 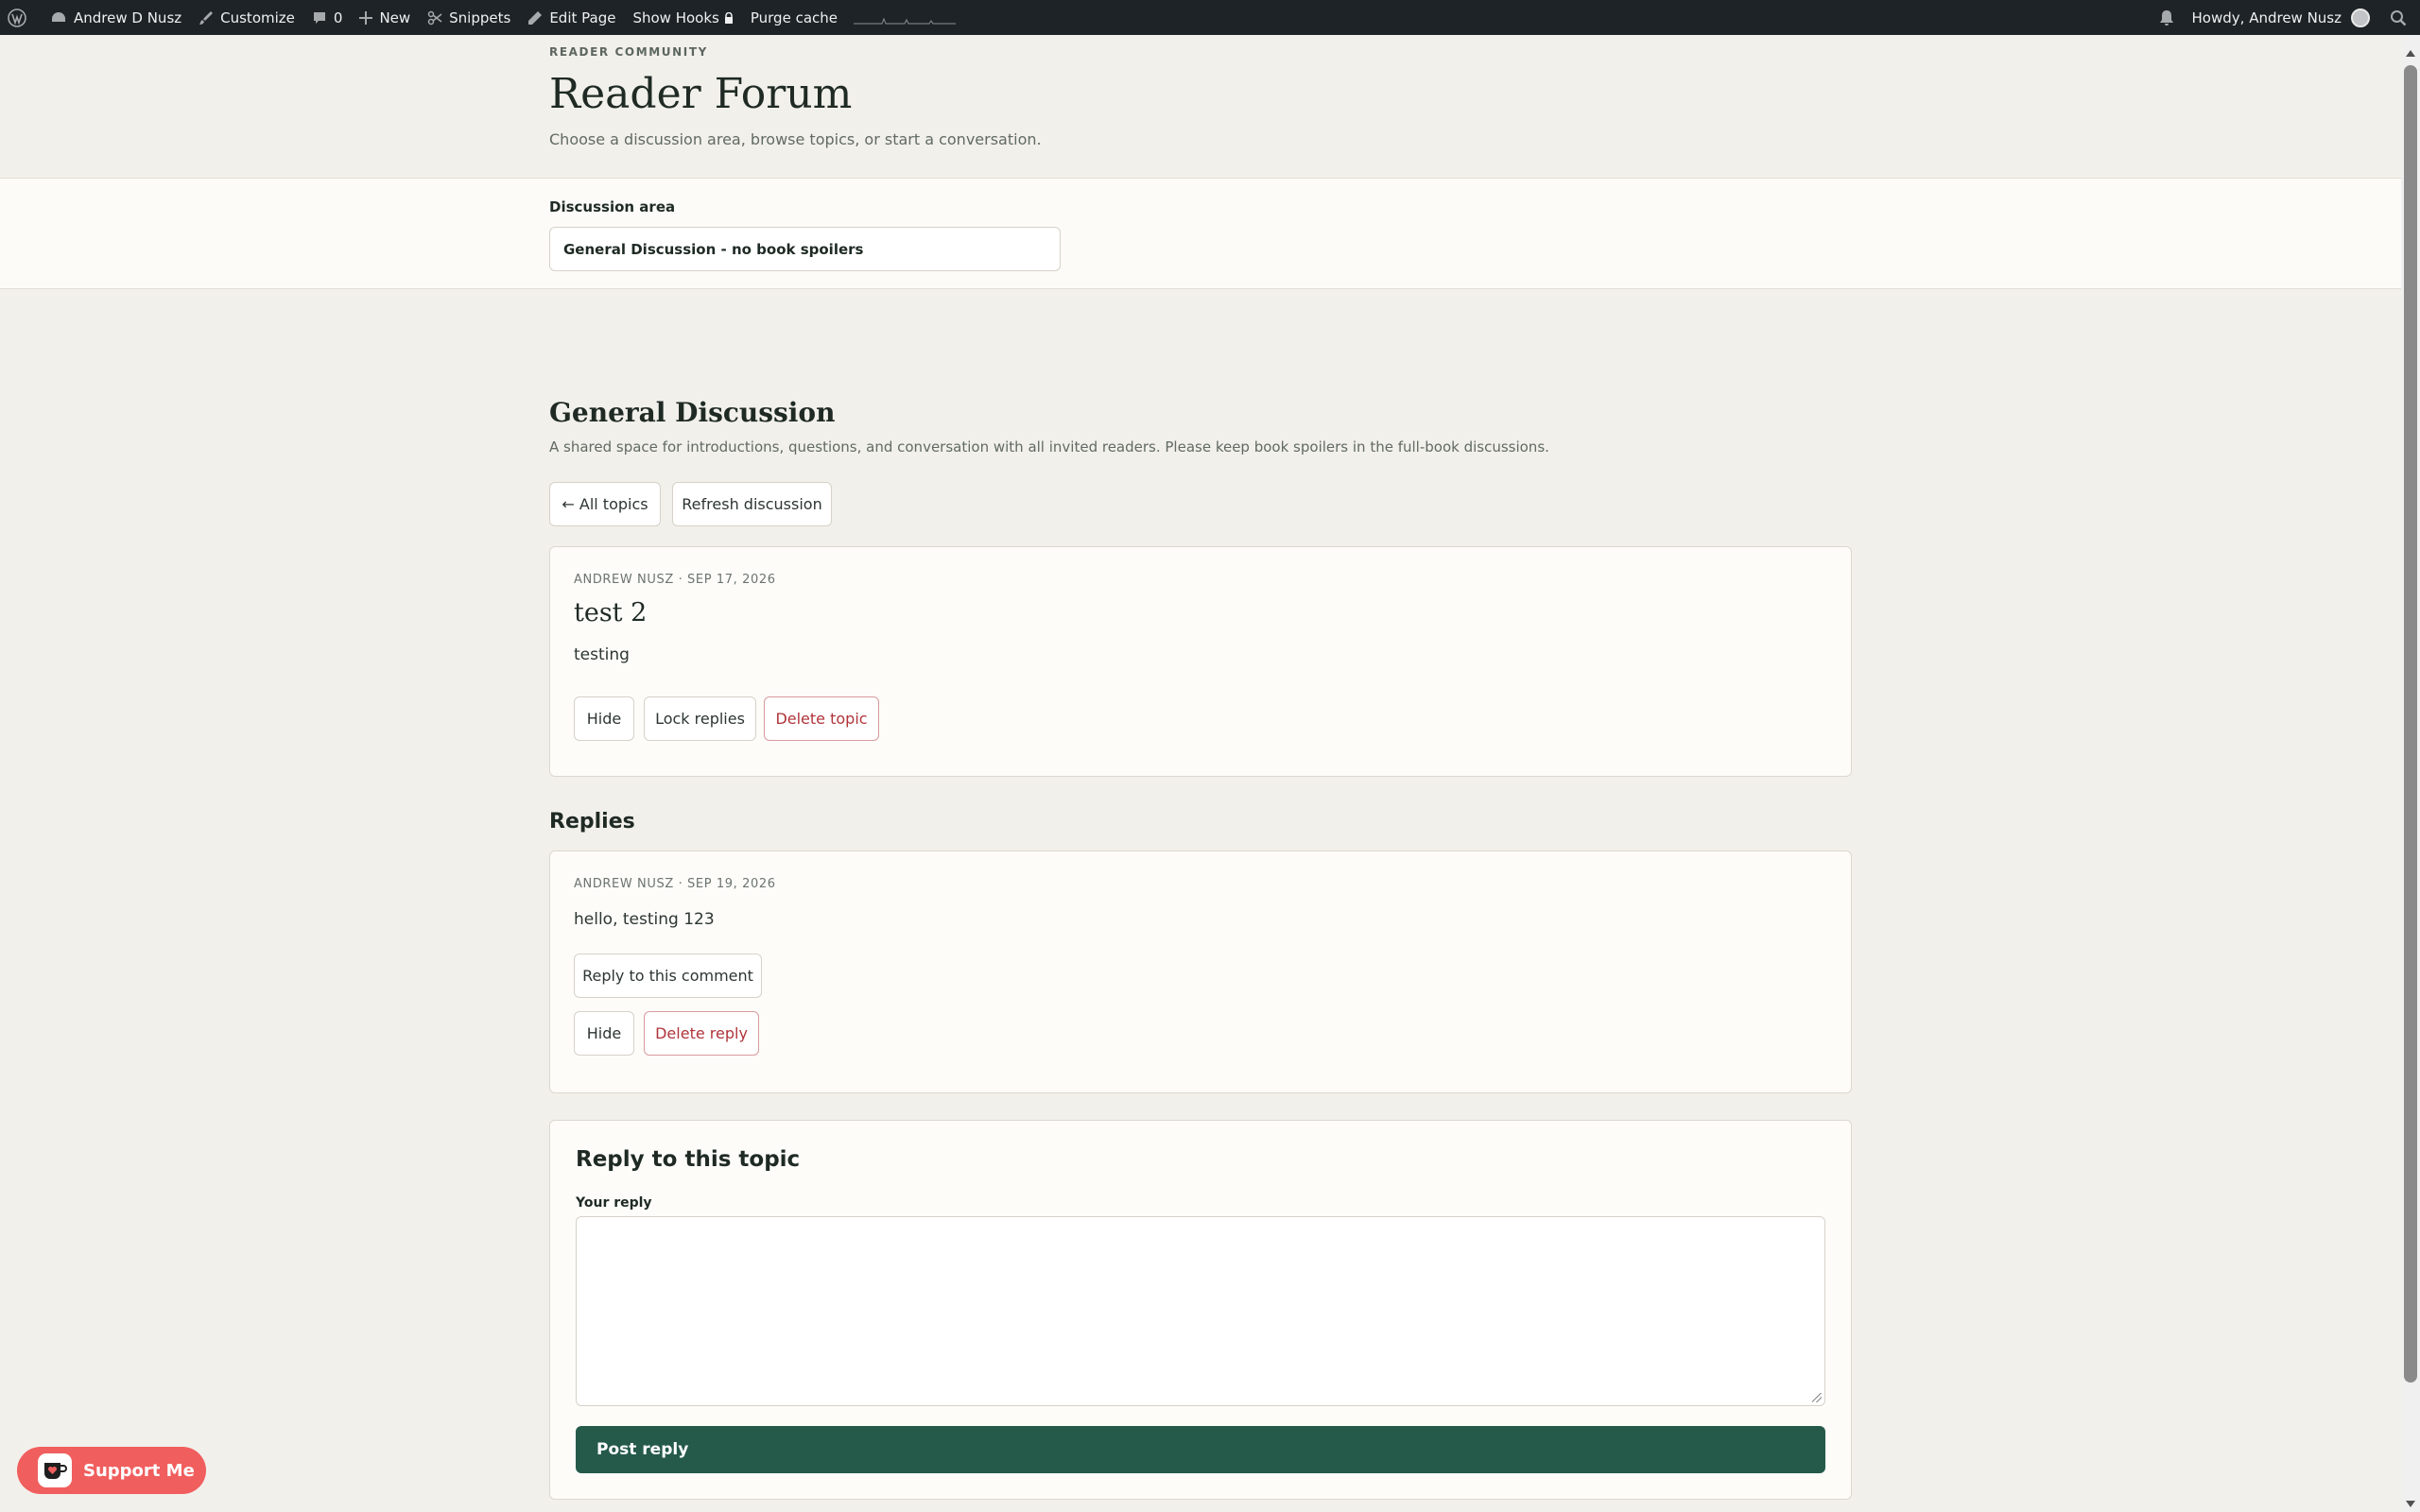 What do you see at coordinates (675, 17) in the screenshot?
I see `show-hooks-label: Show Hooks` at bounding box center [675, 17].